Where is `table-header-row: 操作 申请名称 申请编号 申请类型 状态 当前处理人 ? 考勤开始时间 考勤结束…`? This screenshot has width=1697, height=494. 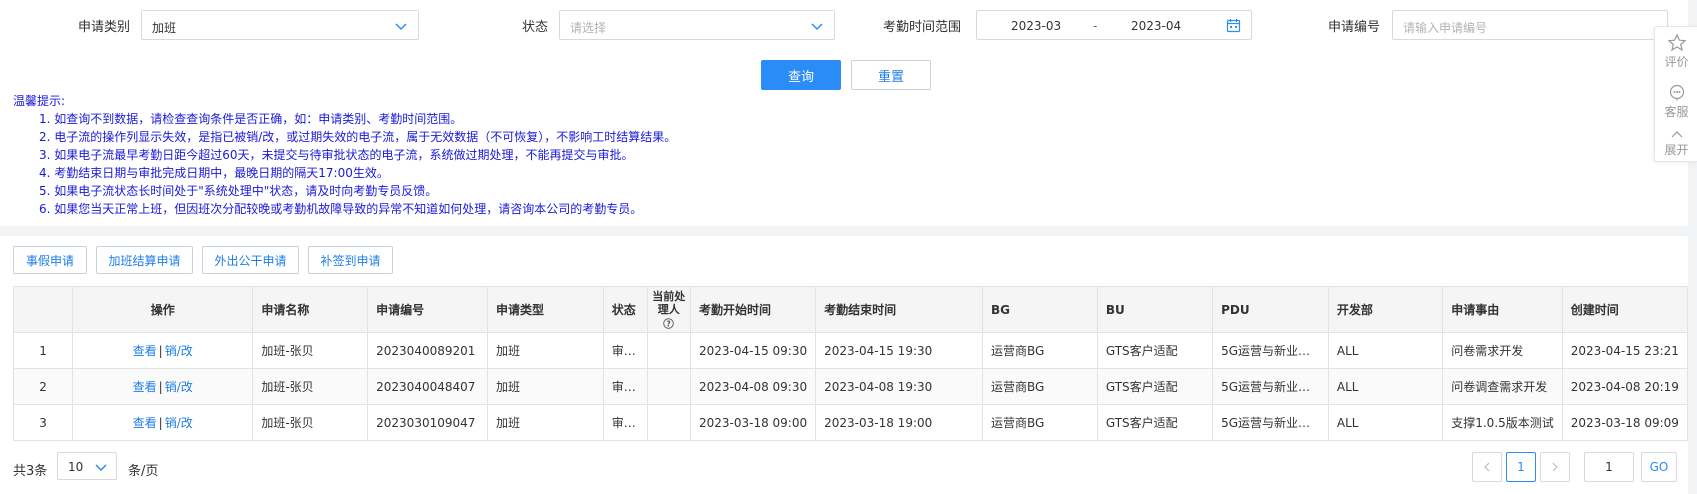 table-header-row: 操作 申请名称 申请编号 申请类型 状态 当前处理人 ? 考勤开始时间 考勤结束… is located at coordinates (850, 309).